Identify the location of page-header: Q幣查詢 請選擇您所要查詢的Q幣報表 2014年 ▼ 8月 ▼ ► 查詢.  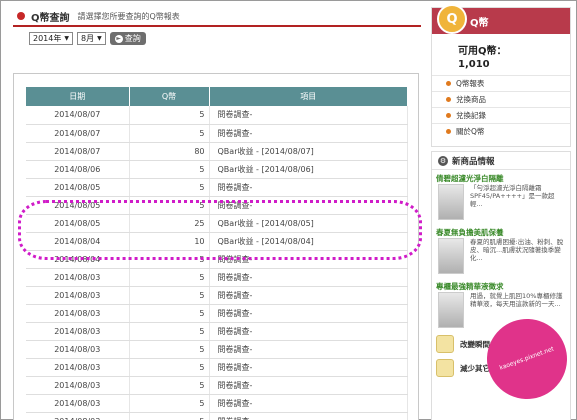
(217, 28).